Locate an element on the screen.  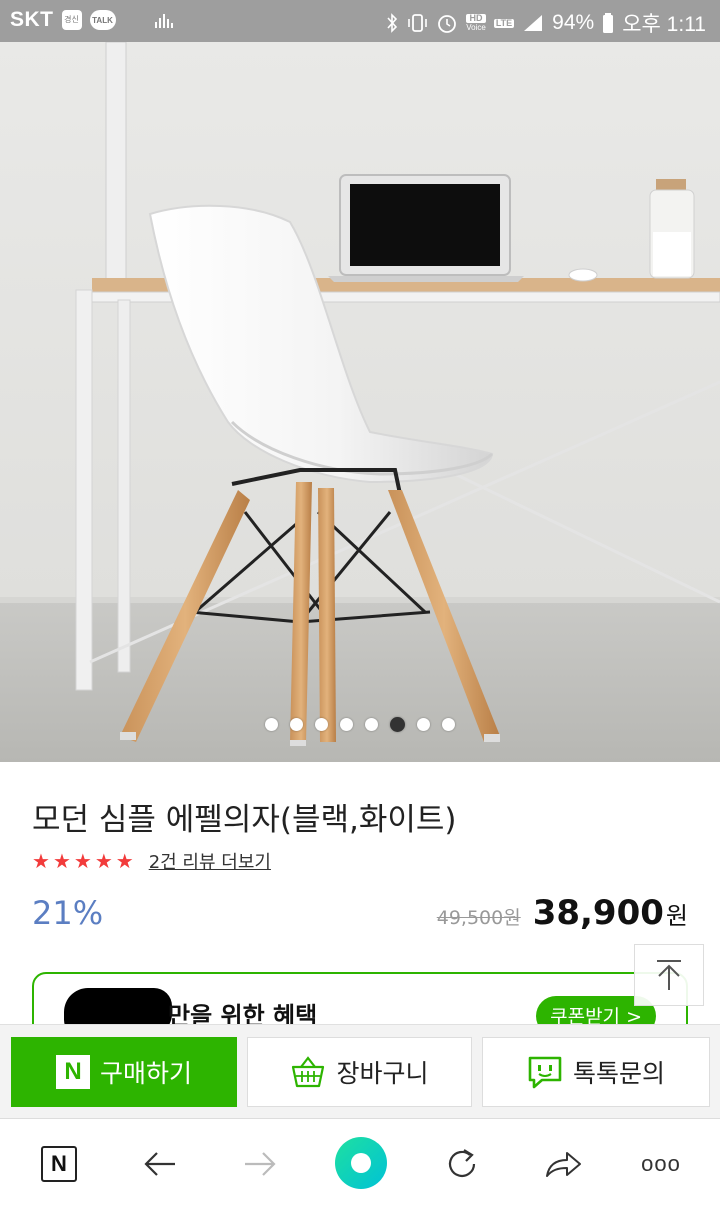
browser-toolbar: N ooo is located at coordinates (360, 1162).